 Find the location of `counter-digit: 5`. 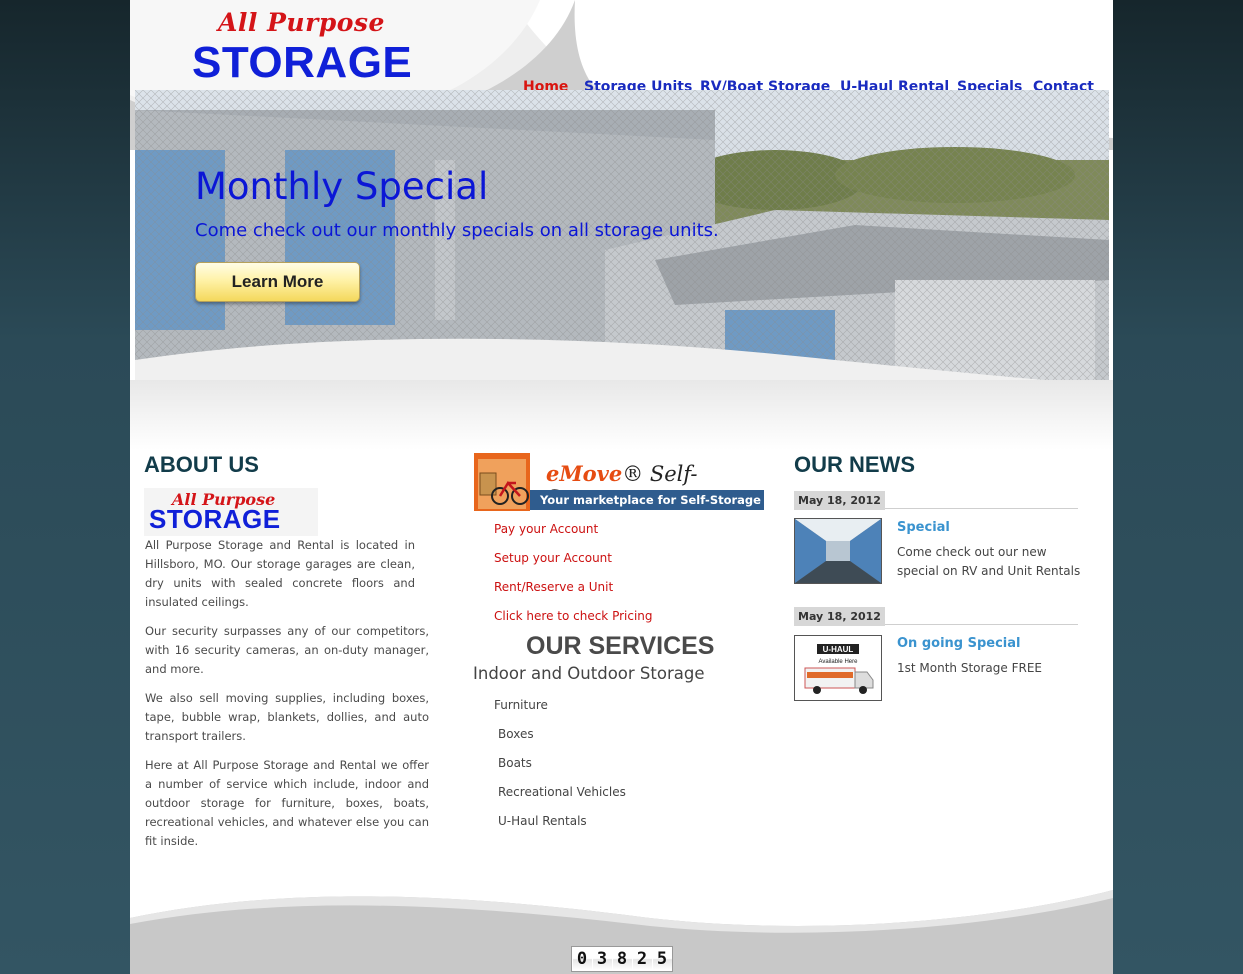

counter-digit: 5 is located at coordinates (662, 959).